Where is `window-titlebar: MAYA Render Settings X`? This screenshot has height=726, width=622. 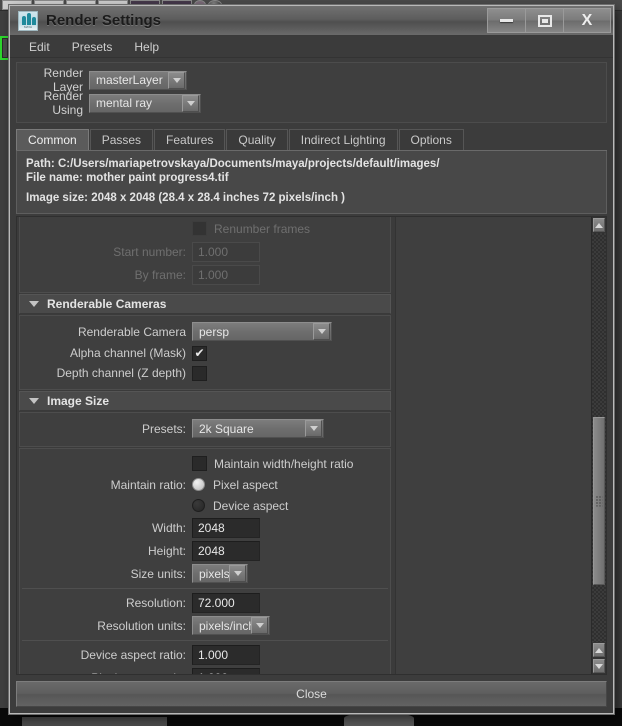
window-titlebar: MAYA Render Settings X is located at coordinates (311, 21).